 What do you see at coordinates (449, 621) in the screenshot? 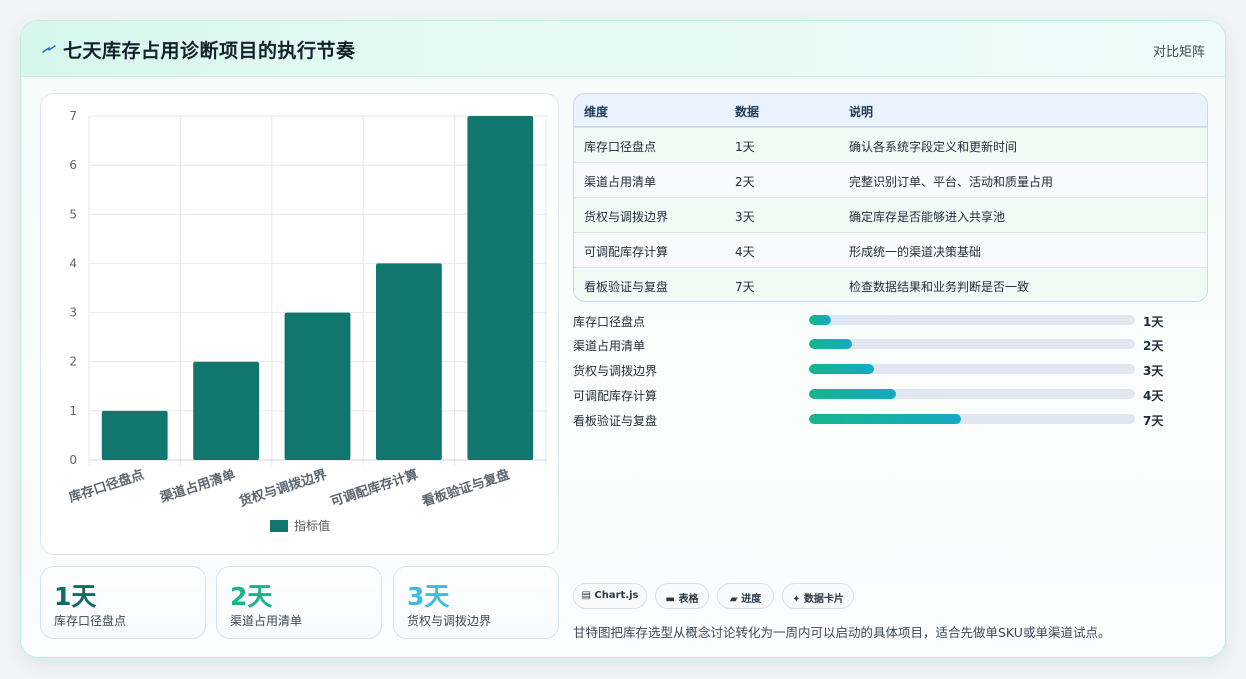
I see `kpi-label: 货权与调拨边界` at bounding box center [449, 621].